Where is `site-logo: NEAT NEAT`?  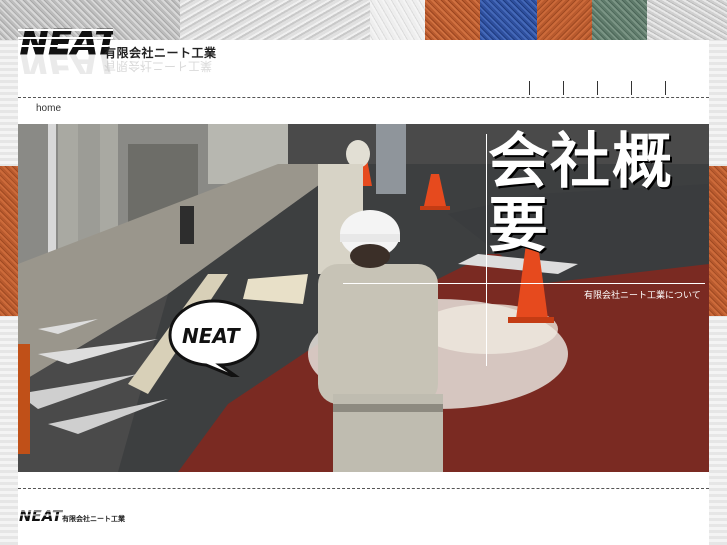
site-logo: NEAT NEAT is located at coordinates (69, 53).